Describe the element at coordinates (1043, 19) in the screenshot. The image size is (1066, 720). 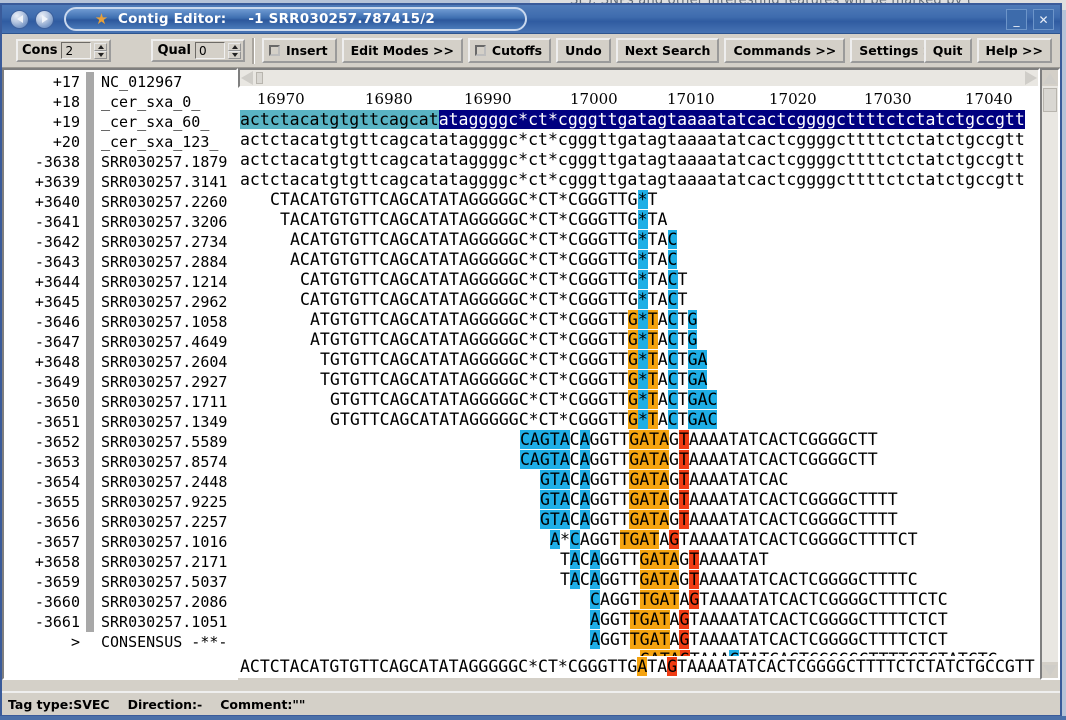
I see `close-icon: ✕` at that location.